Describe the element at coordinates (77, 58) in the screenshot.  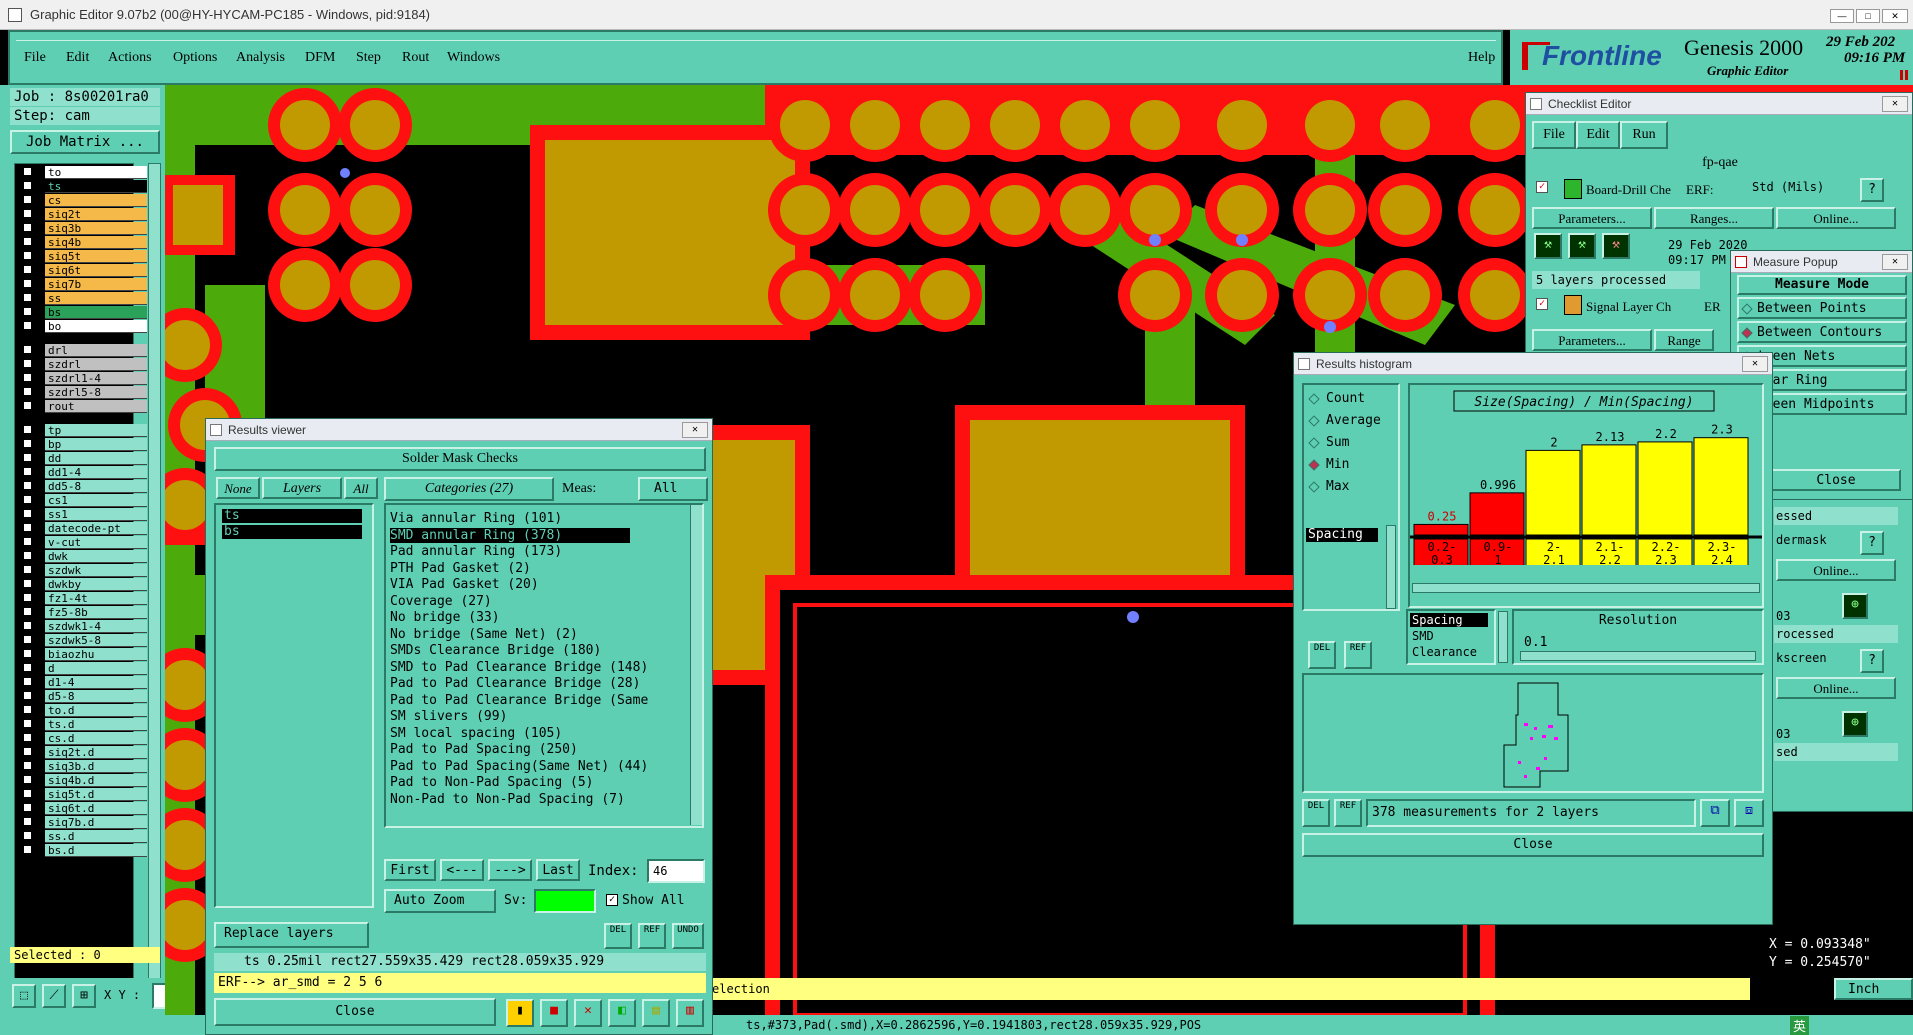
I see `menu-edit: Edit` at that location.